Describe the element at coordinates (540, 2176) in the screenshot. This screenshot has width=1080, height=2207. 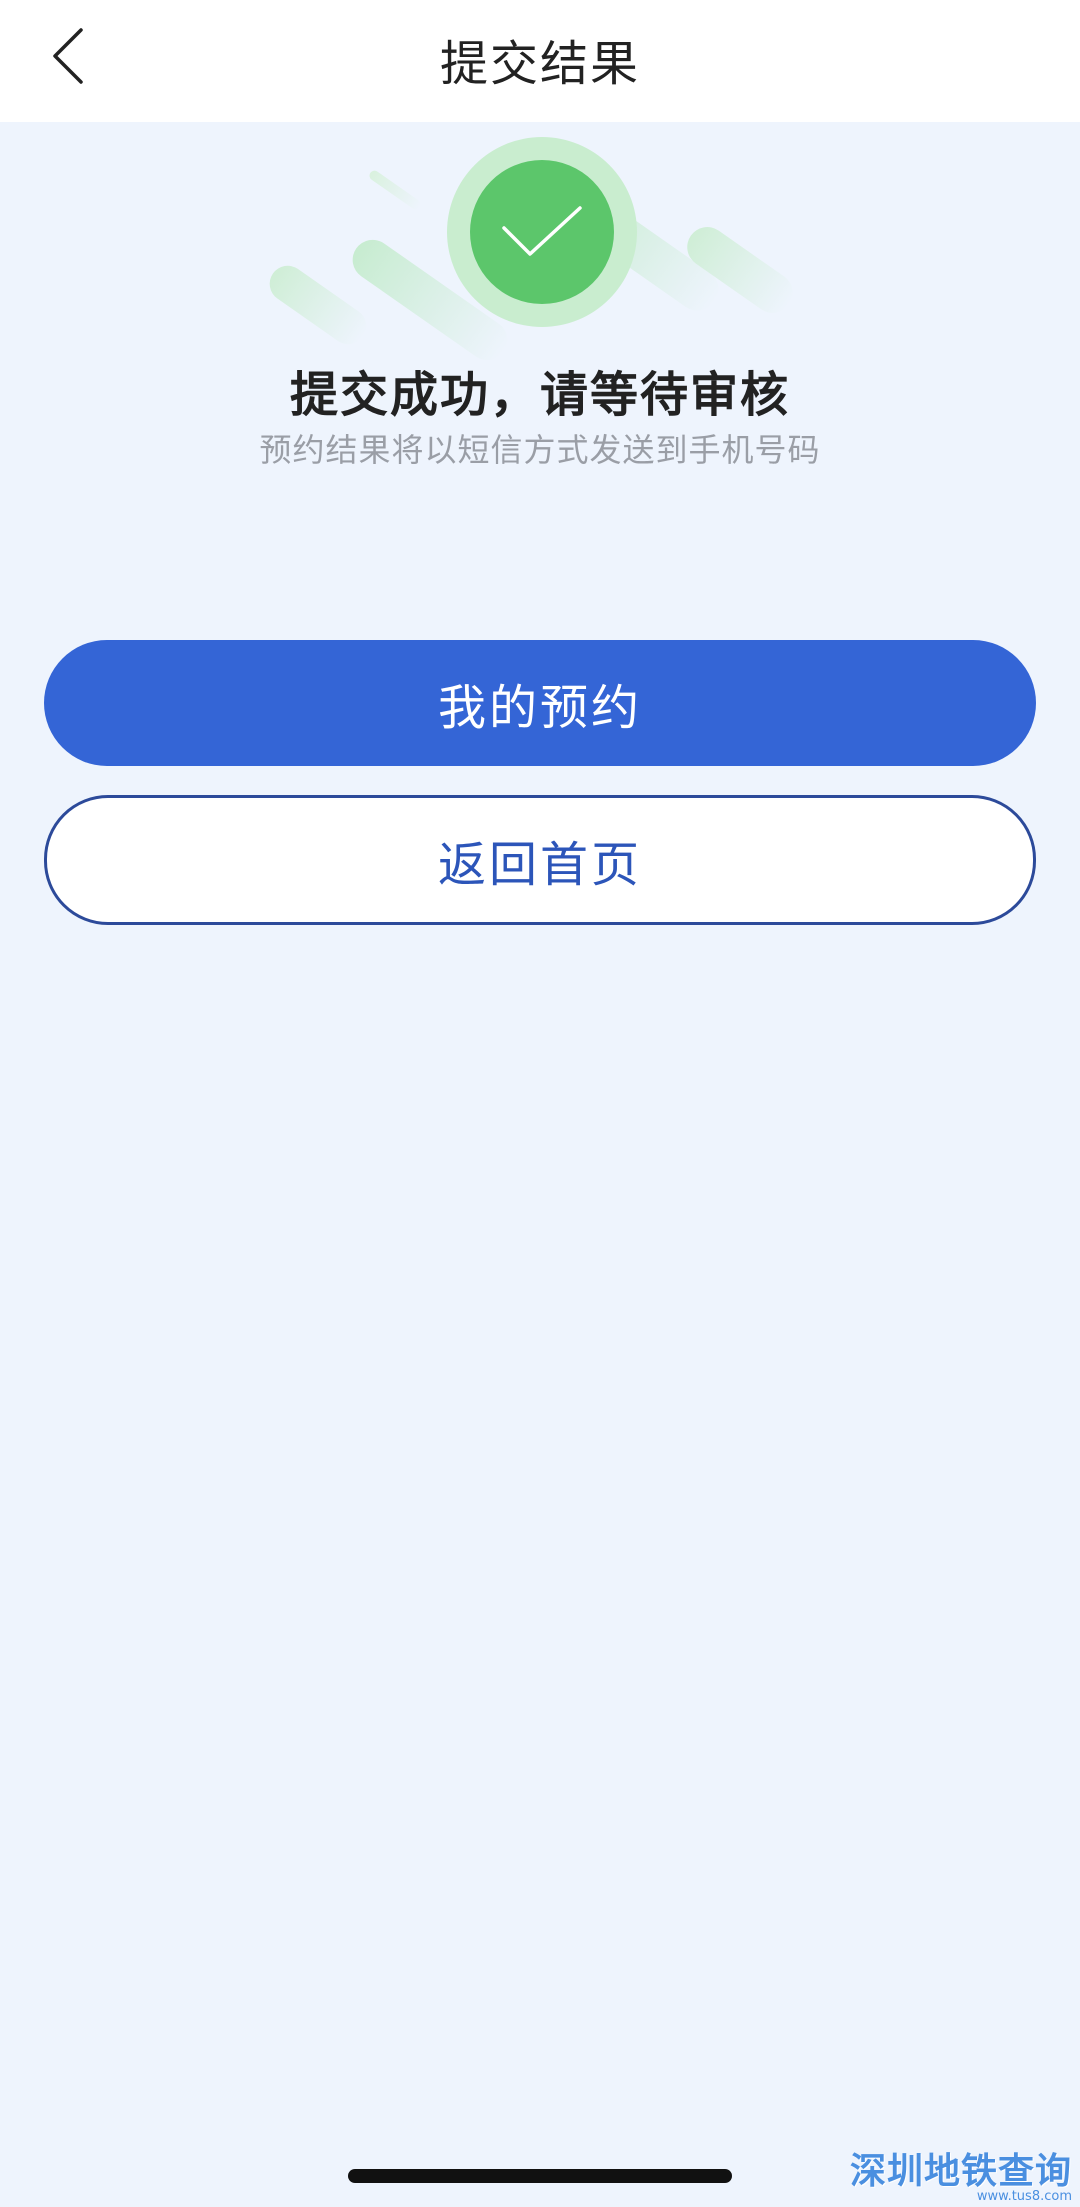
I see `home-indicator` at that location.